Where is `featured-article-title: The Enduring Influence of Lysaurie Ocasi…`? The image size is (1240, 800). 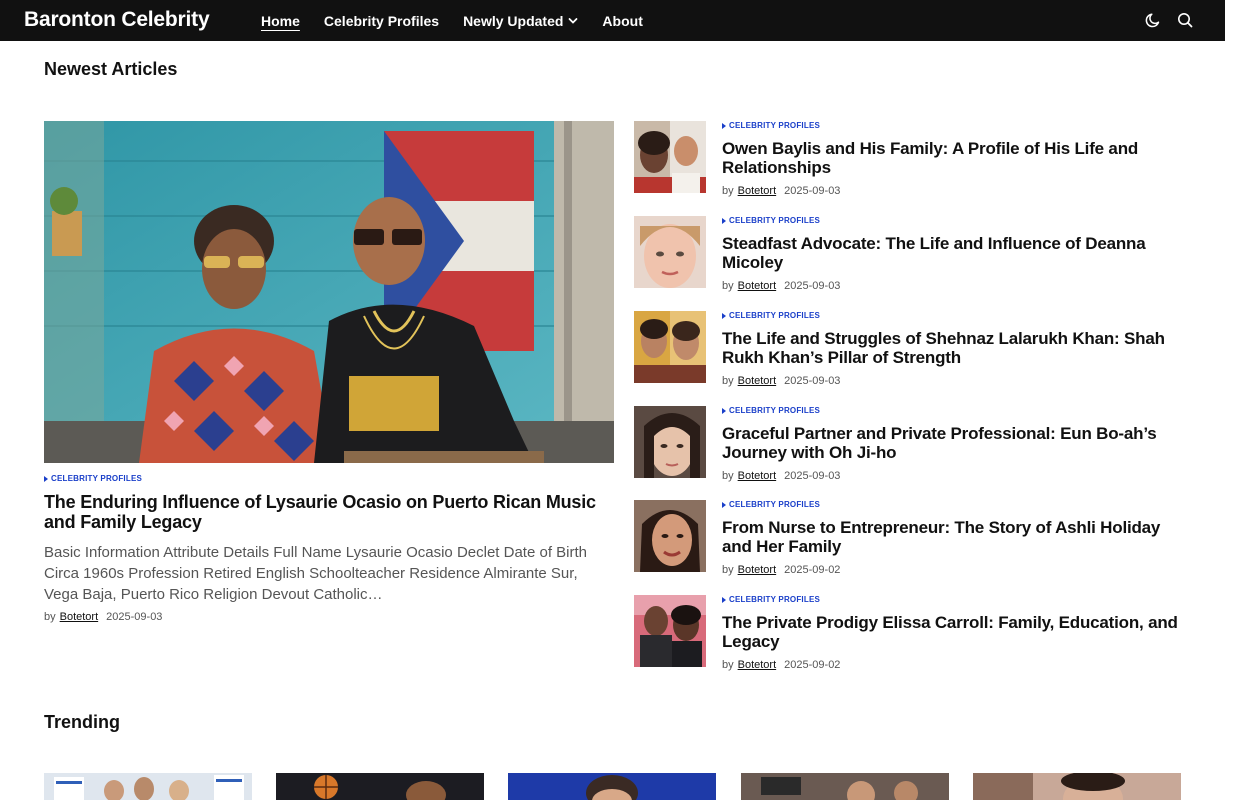
featured-article-title: The Enduring Influence of Lysaurie Ocasi… is located at coordinates (329, 512).